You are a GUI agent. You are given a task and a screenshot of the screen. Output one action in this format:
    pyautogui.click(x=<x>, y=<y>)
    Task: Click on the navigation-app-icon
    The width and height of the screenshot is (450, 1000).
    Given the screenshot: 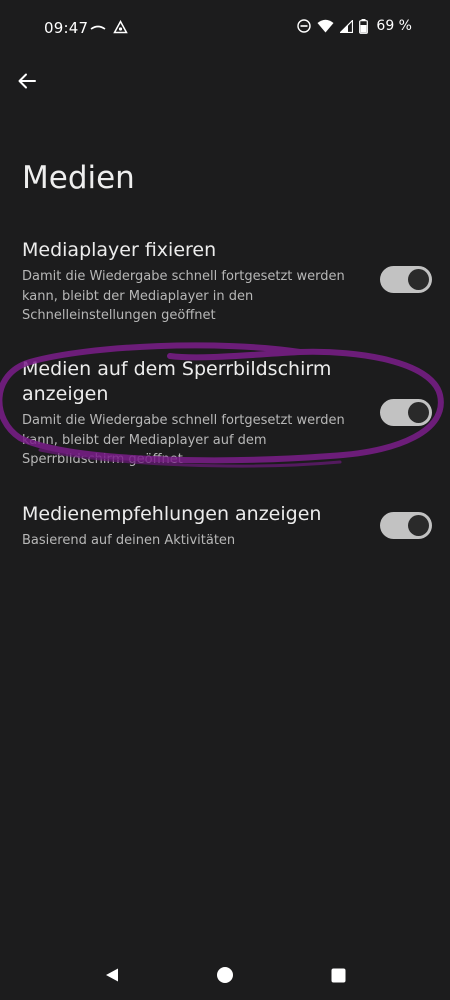 What is the action you would take?
    pyautogui.click(x=120, y=27)
    